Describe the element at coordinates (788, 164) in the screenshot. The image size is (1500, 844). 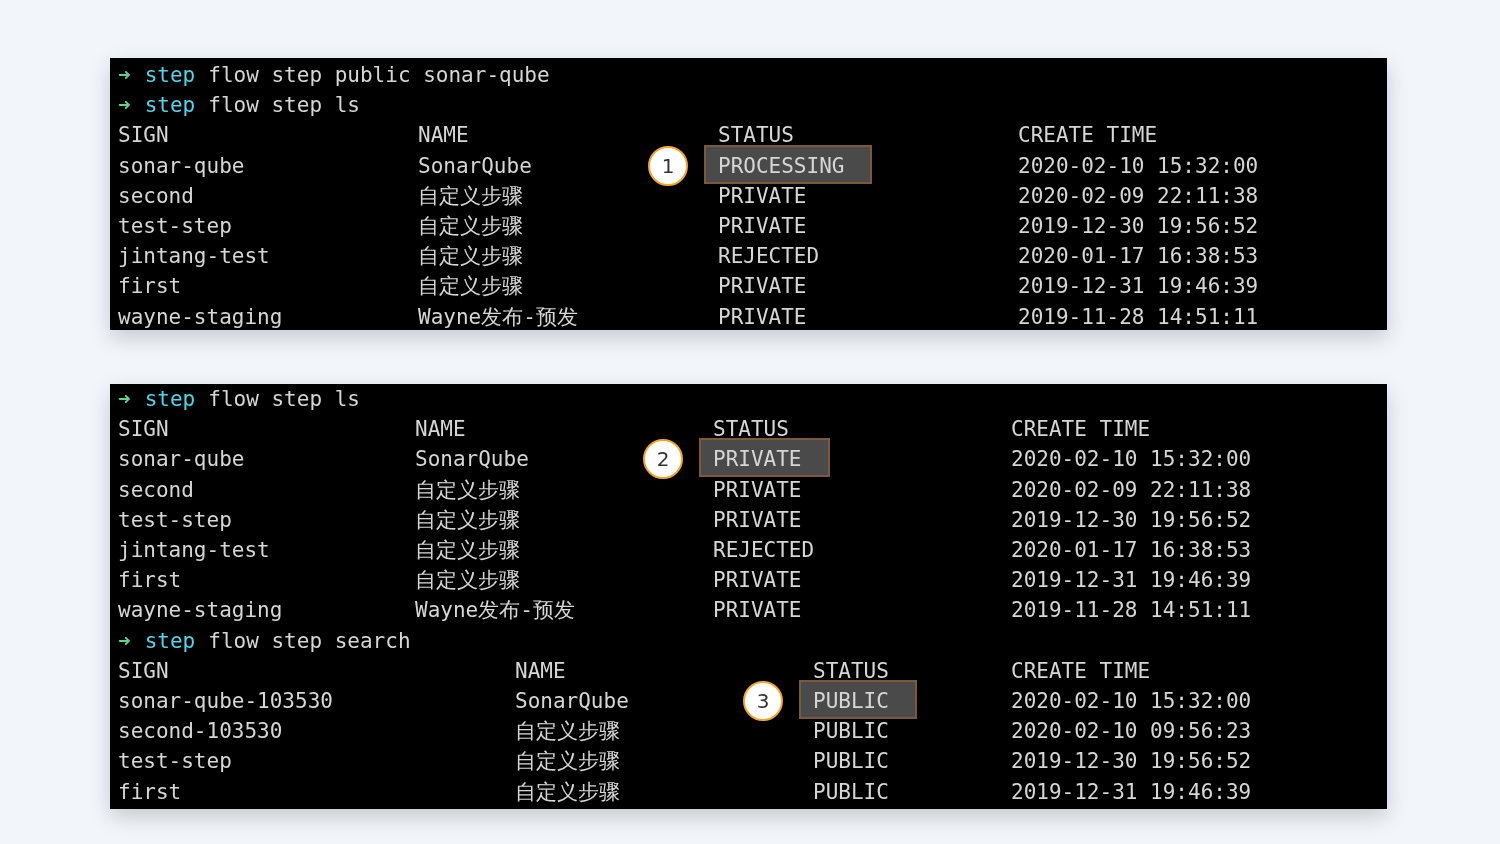
I see `table-cell: PROCESSING` at that location.